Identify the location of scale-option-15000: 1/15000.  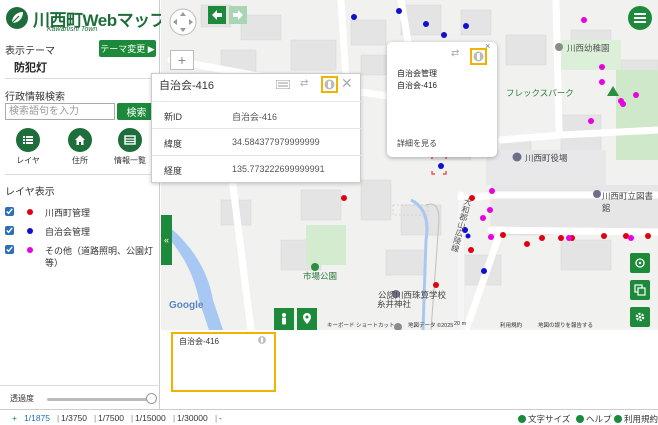
(150, 418).